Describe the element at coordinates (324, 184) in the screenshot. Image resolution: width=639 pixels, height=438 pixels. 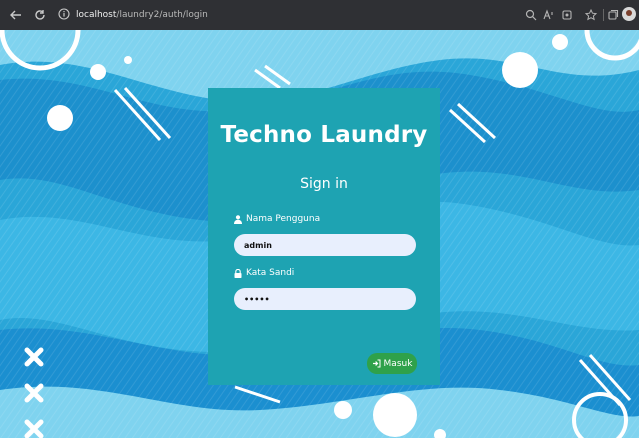
I see `sign-in-heading: Sign in` at that location.